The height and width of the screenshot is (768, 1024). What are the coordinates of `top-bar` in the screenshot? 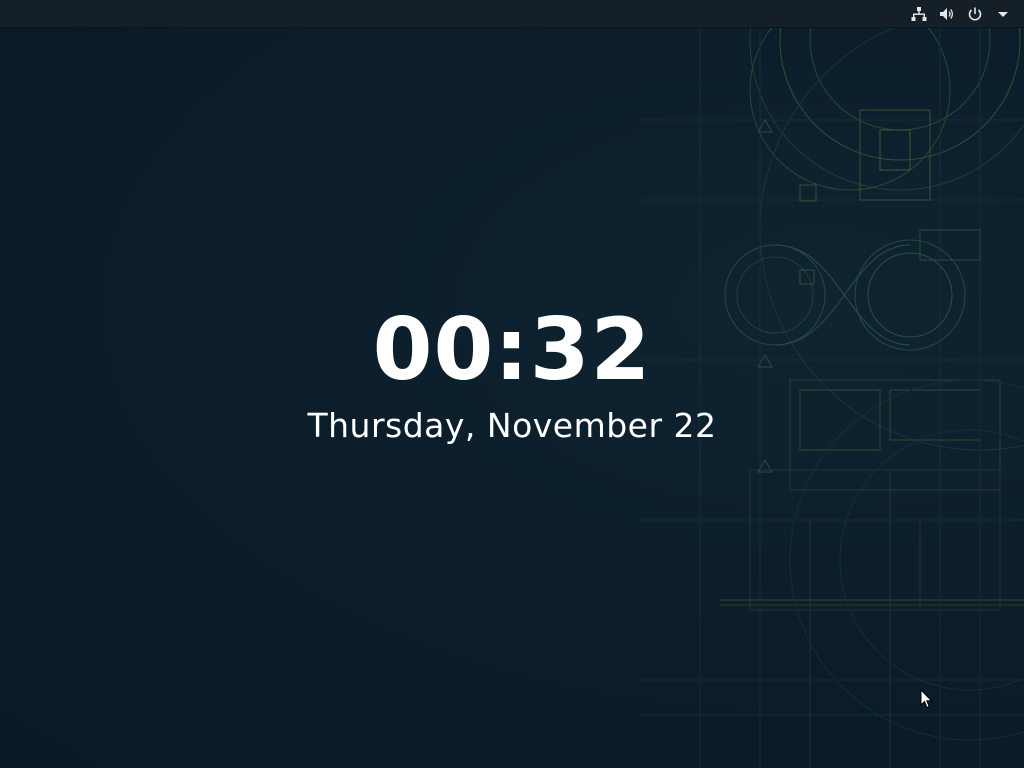 It's located at (512, 14).